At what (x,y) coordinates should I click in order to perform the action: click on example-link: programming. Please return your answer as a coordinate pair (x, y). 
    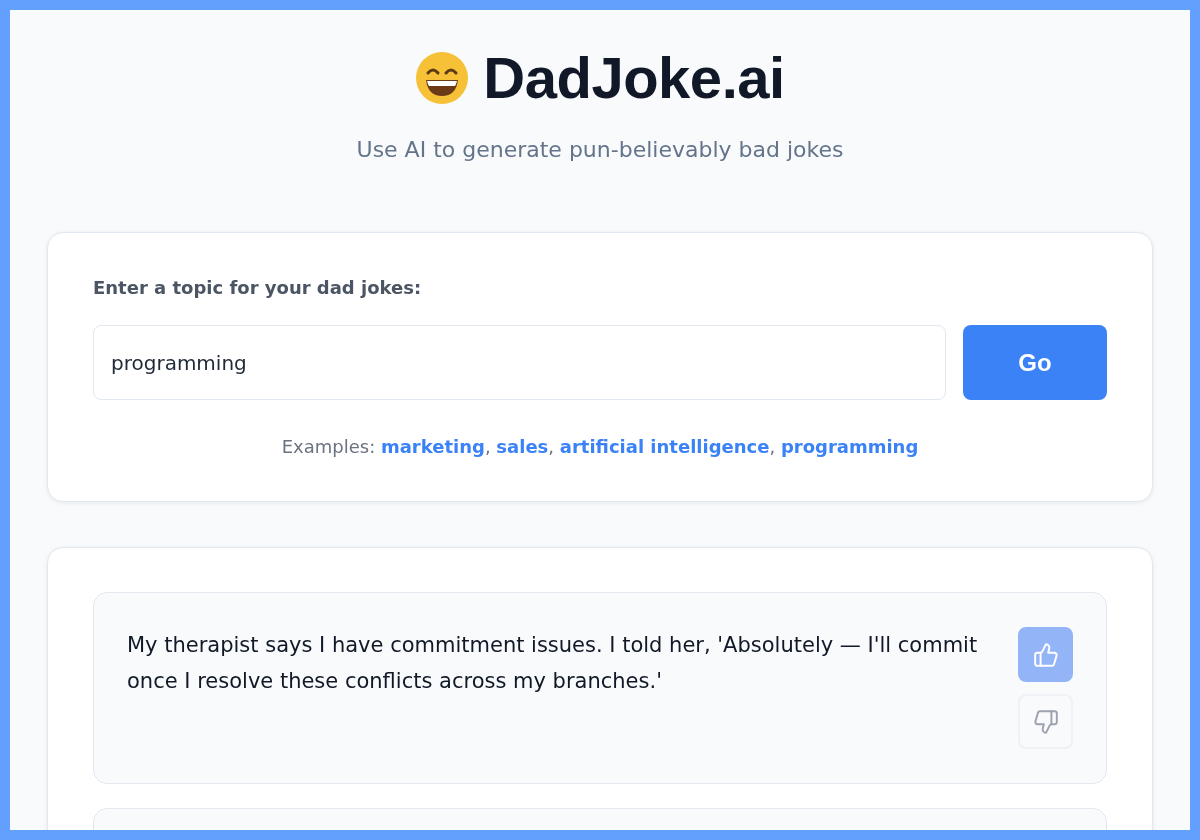
    Looking at the image, I should click on (849, 446).